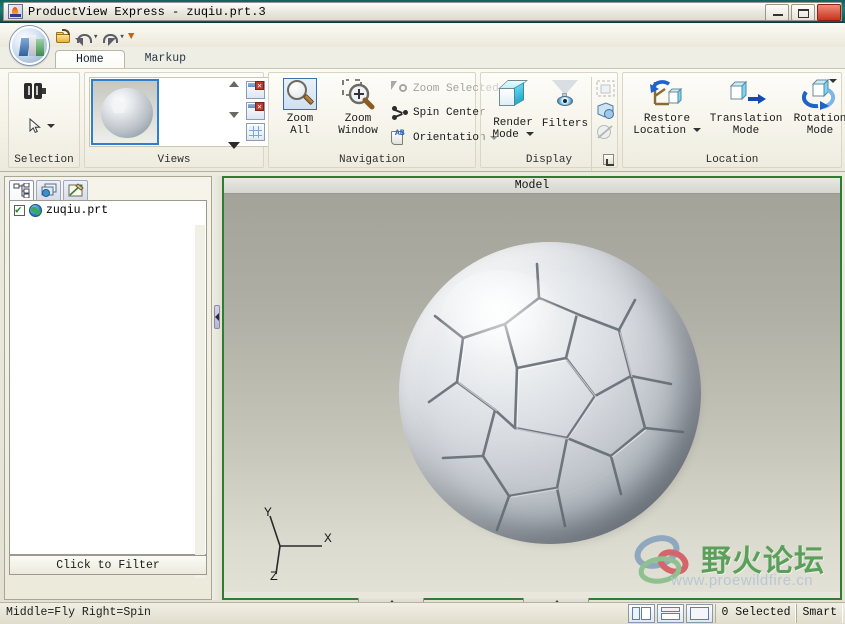 Image resolution: width=845 pixels, height=624 pixels. I want to click on left-panel-tabs, so click(48, 190).